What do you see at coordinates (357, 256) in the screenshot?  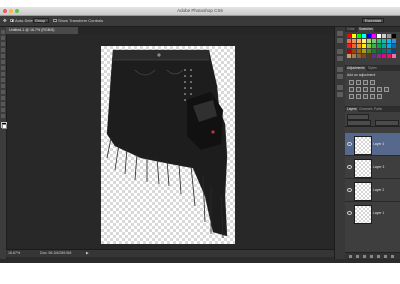 I see `layer-style-icon` at bounding box center [357, 256].